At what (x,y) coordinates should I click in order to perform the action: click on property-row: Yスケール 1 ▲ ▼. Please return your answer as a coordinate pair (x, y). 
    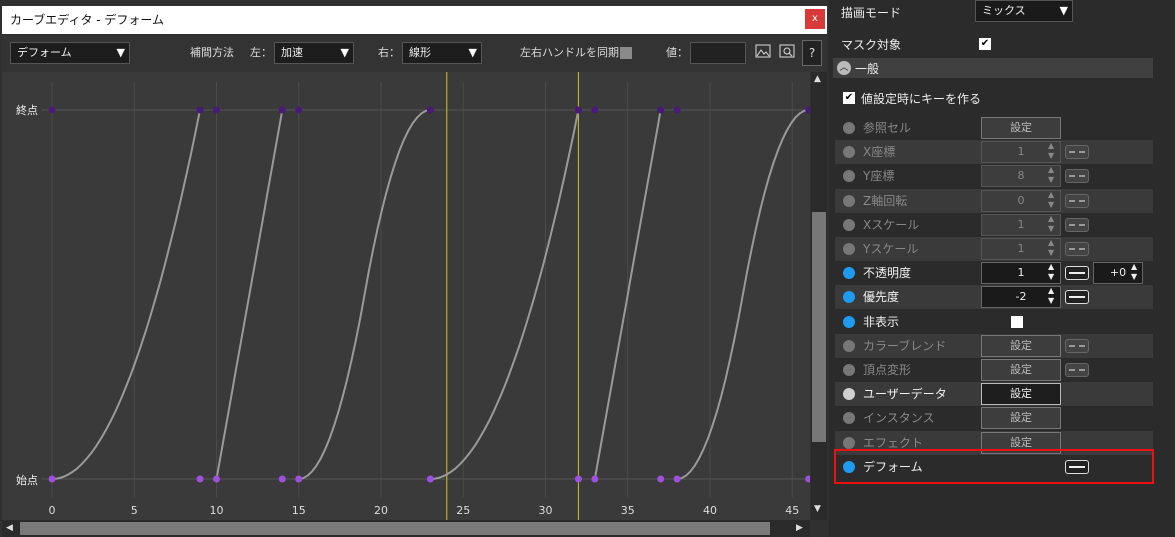
    Looking at the image, I should click on (994, 249).